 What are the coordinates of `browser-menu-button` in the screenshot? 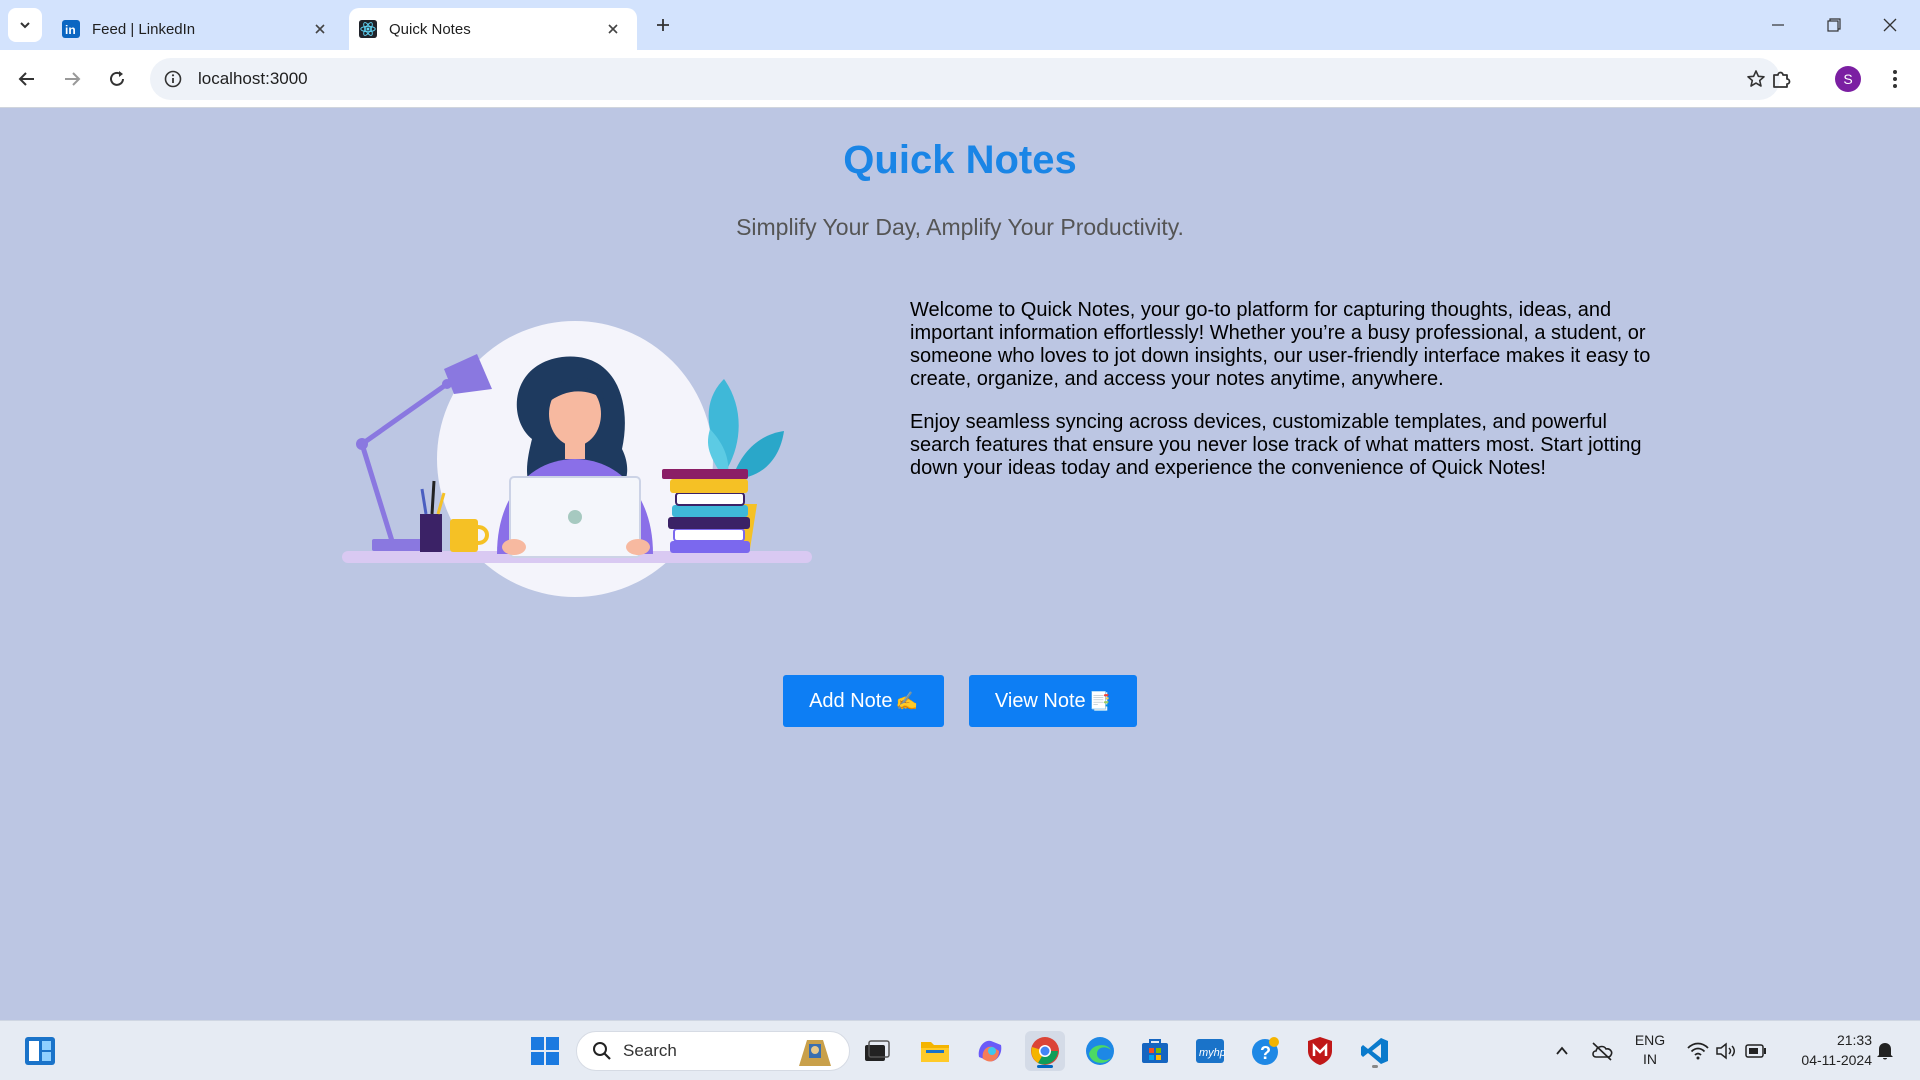 It's located at (1895, 79).